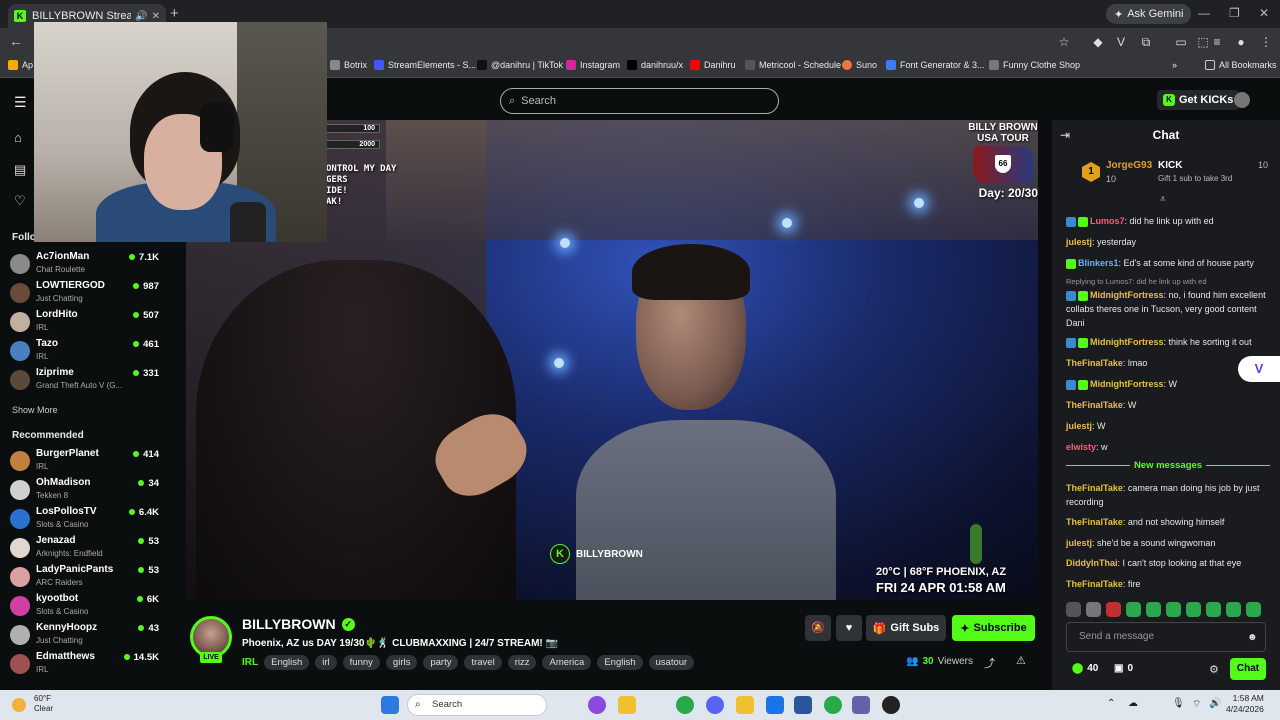 This screenshot has width=1280, height=720. I want to click on extension-v-icon: V, so click(1121, 42).